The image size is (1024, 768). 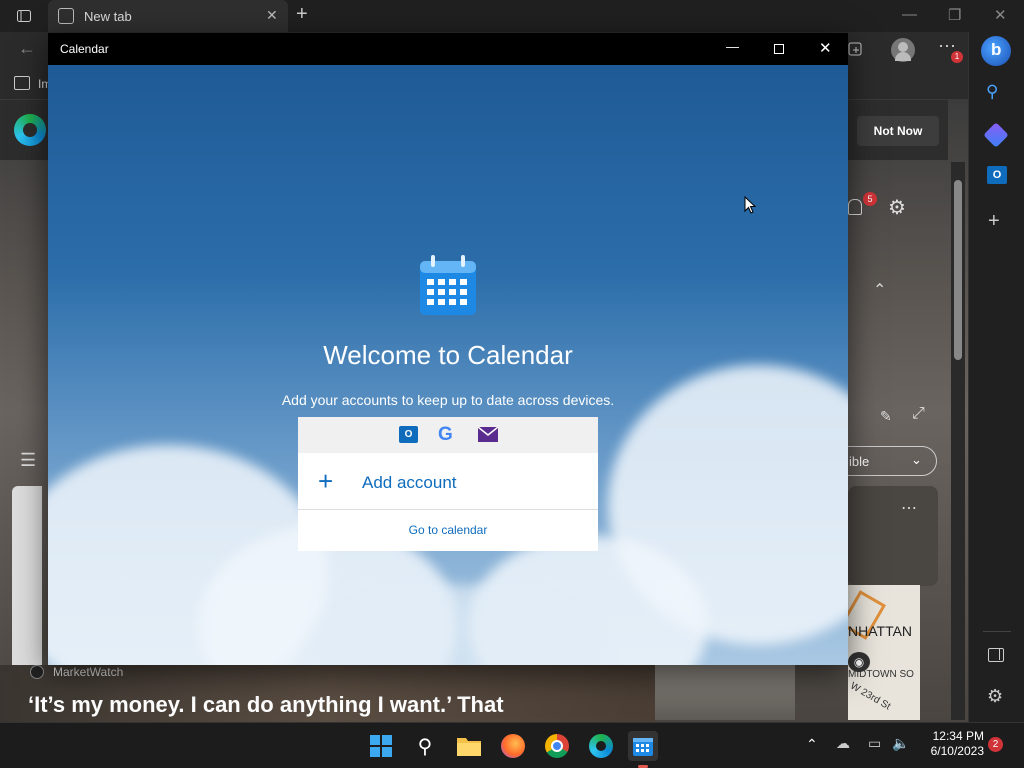 What do you see at coordinates (408, 434) in the screenshot?
I see `outlook-provider-icon: O` at bounding box center [408, 434].